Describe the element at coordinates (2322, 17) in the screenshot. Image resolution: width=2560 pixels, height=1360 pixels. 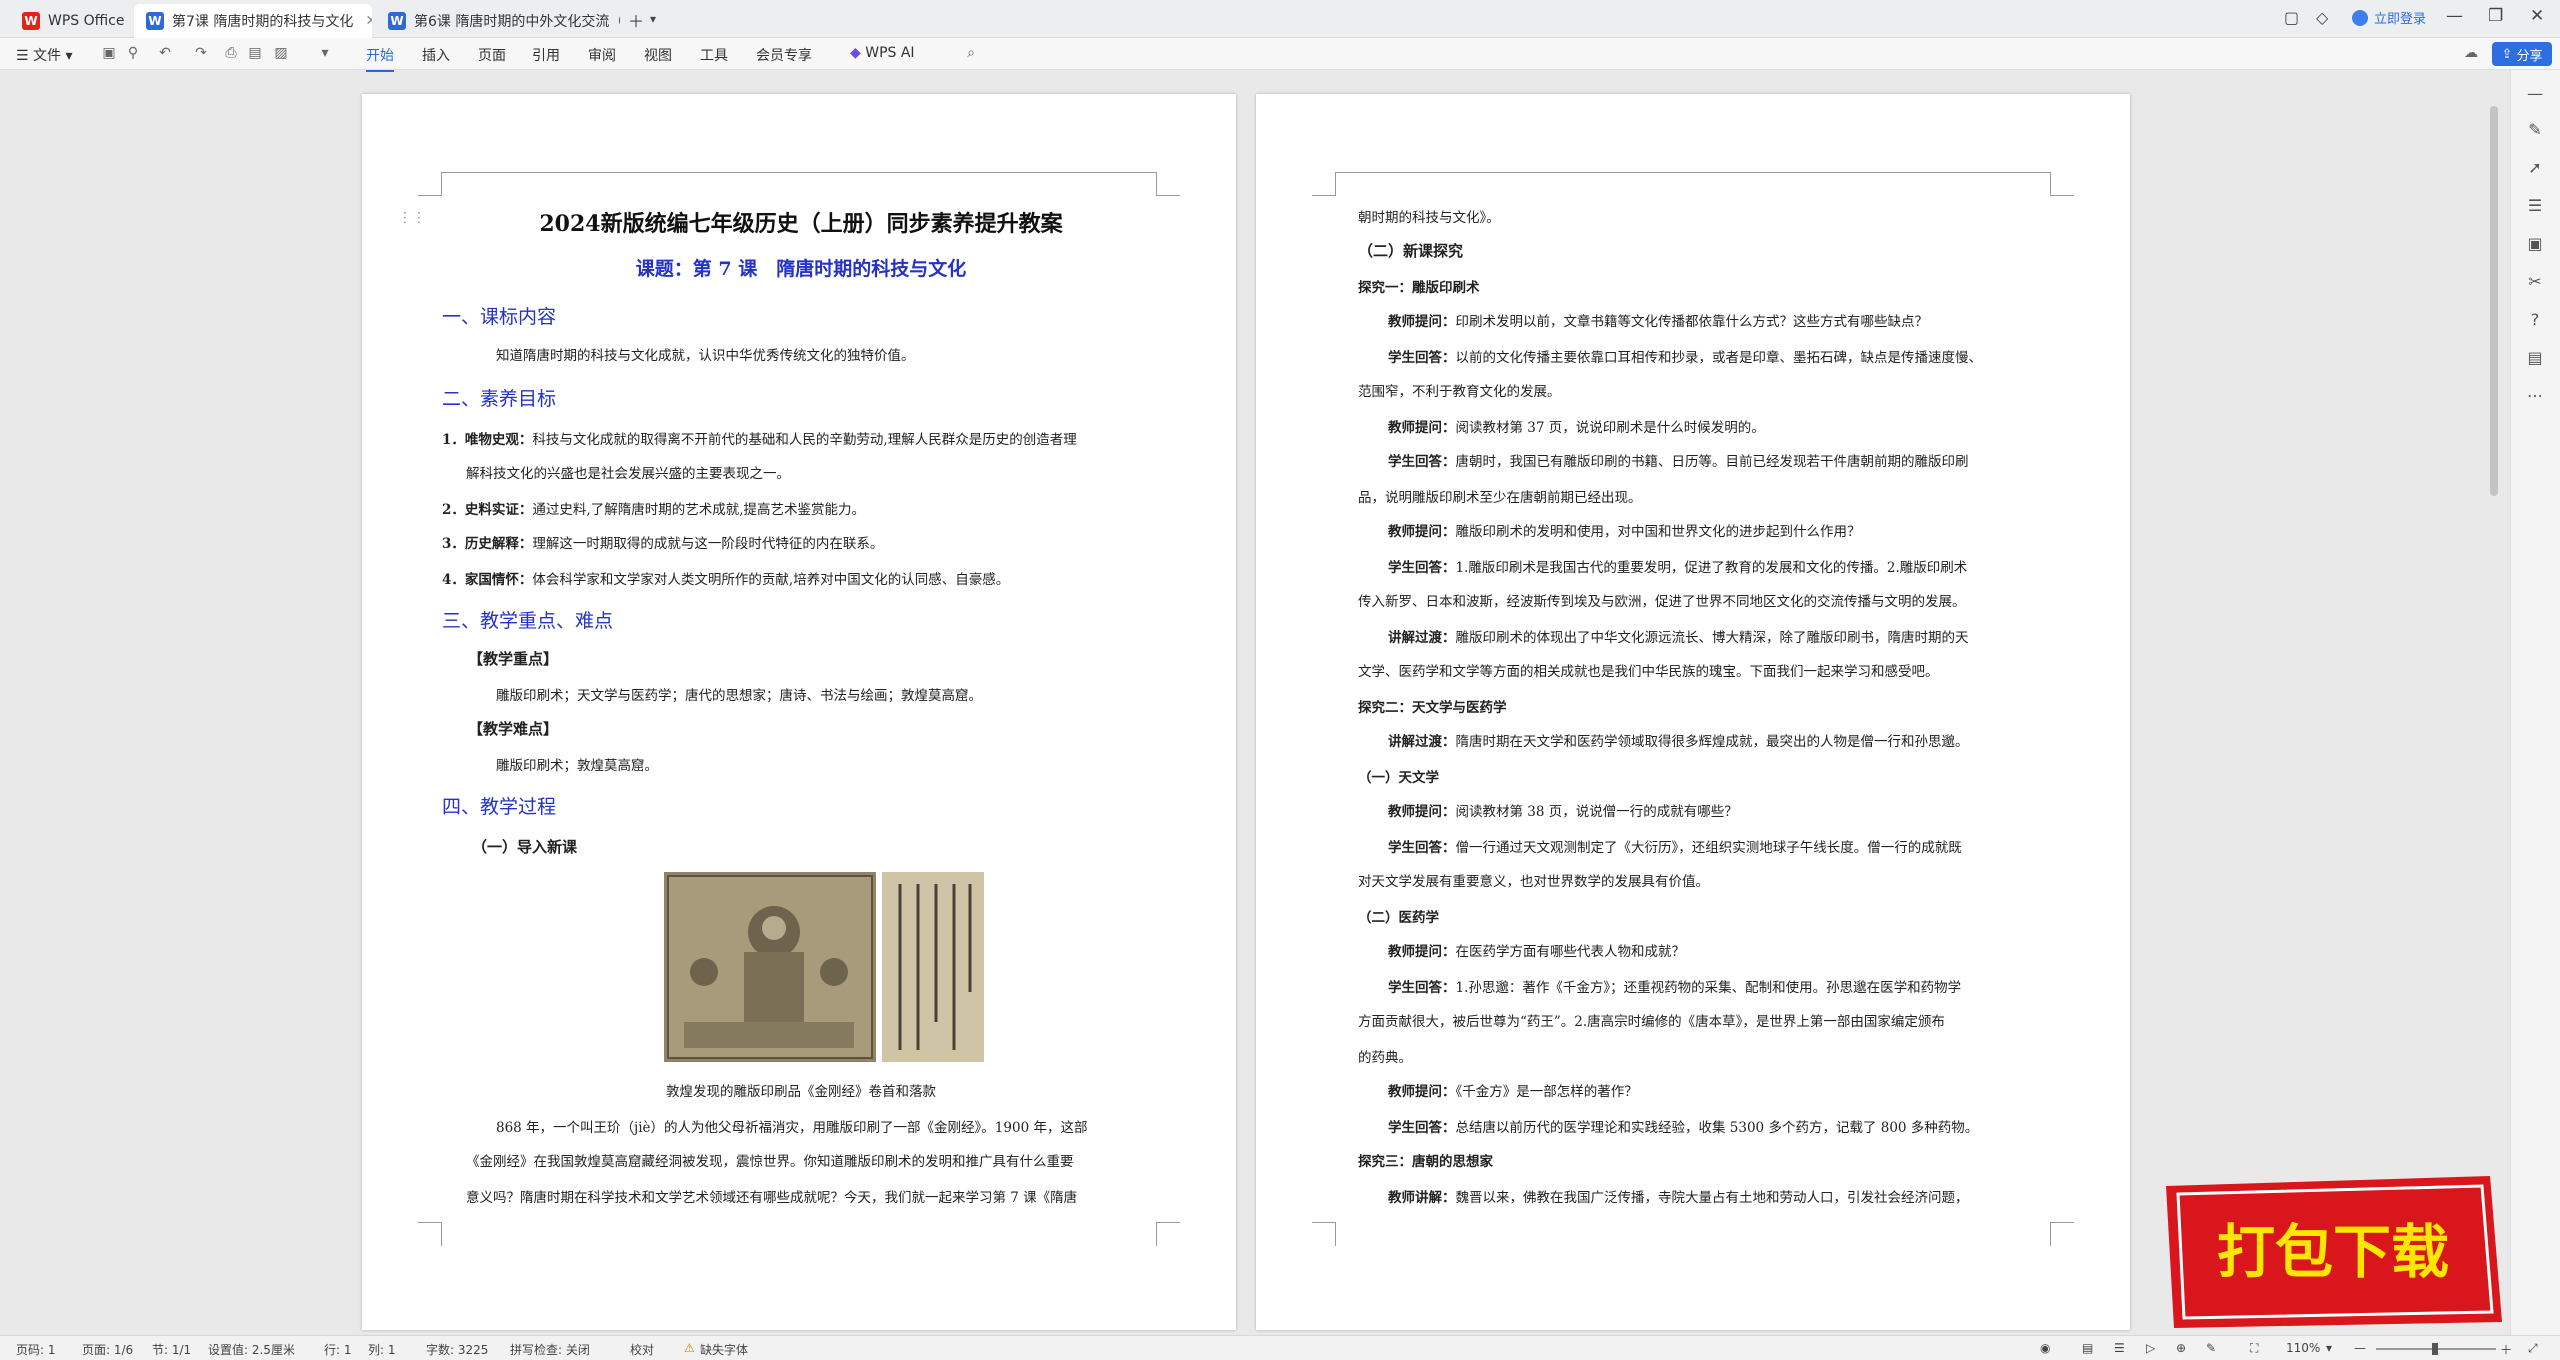
I see `cube-icon: ◇` at that location.